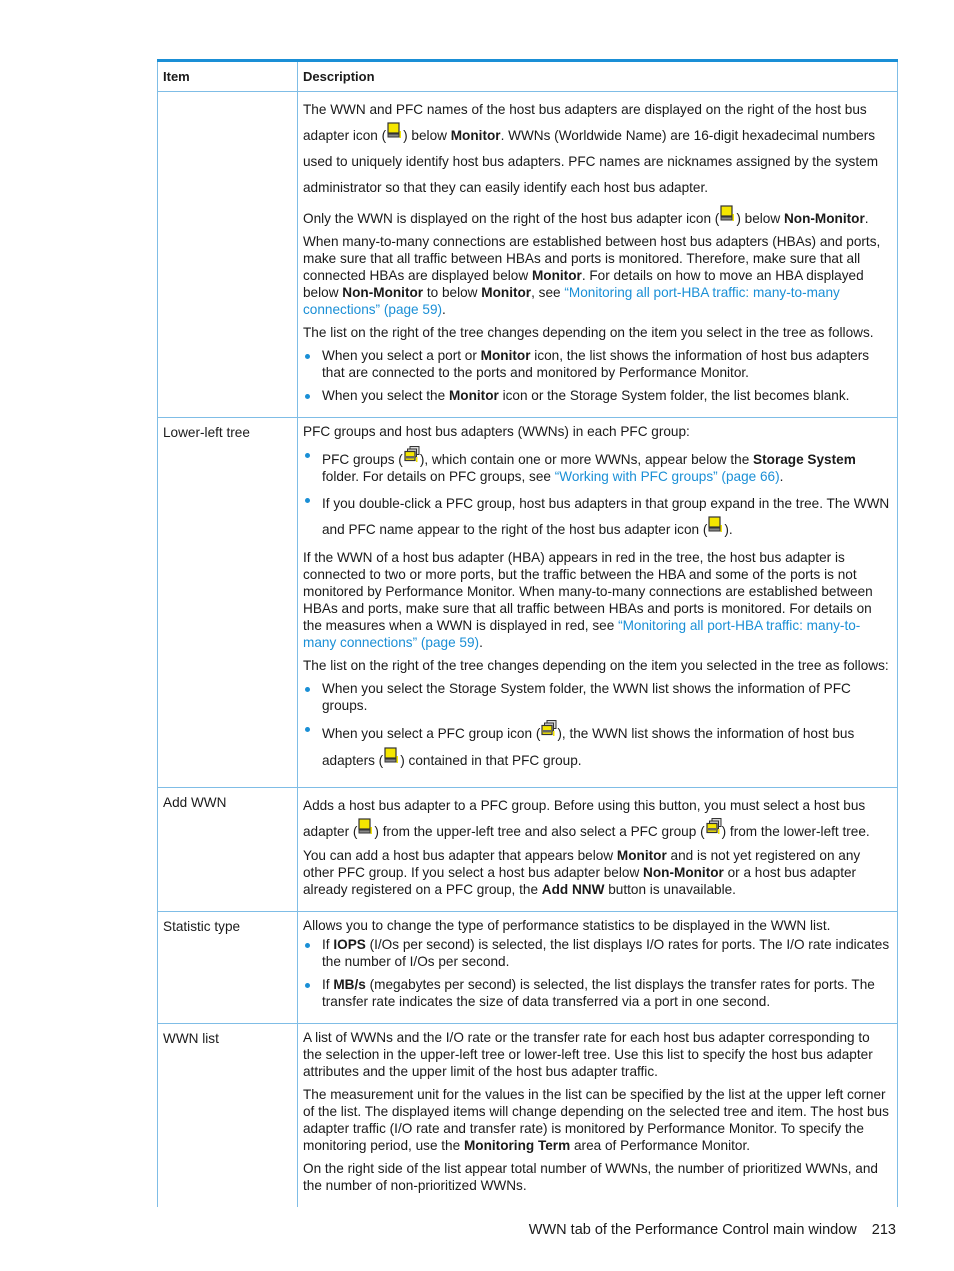 This screenshot has height=1271, width=954. What do you see at coordinates (667, 476) in the screenshot?
I see `cross-reference-link: “Working with PFC groups” (page 66)` at bounding box center [667, 476].